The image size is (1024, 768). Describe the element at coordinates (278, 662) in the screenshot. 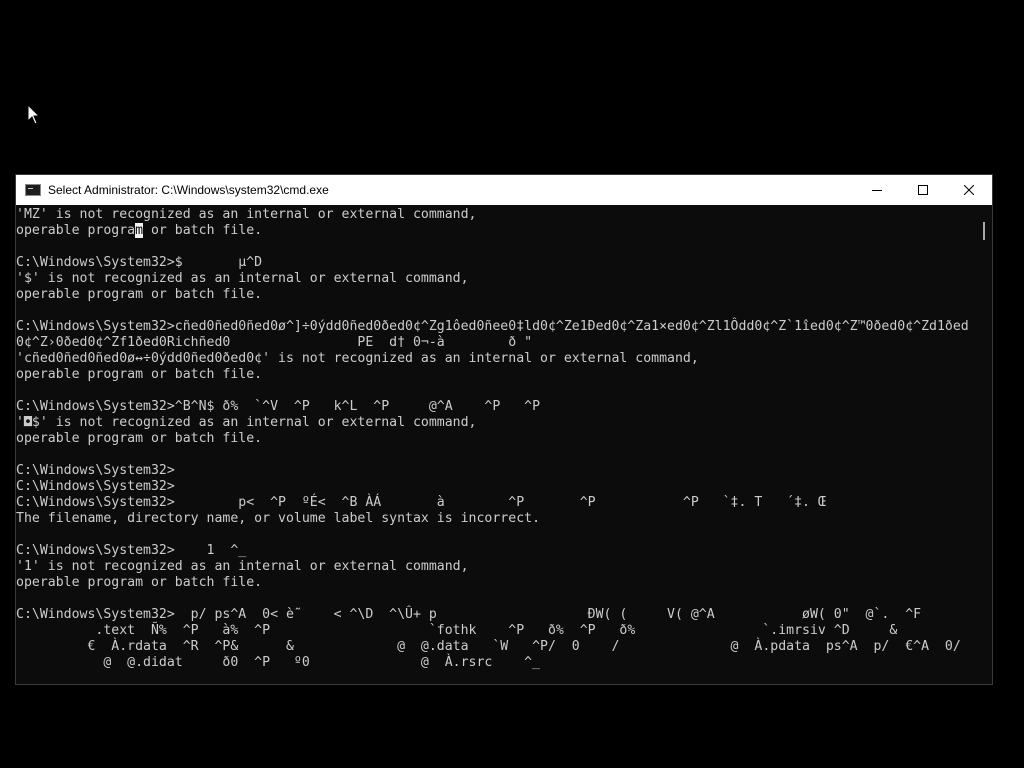

I see `console-line: @ @.didat ð0 ^P º0 @ À.rsrc ^_` at that location.